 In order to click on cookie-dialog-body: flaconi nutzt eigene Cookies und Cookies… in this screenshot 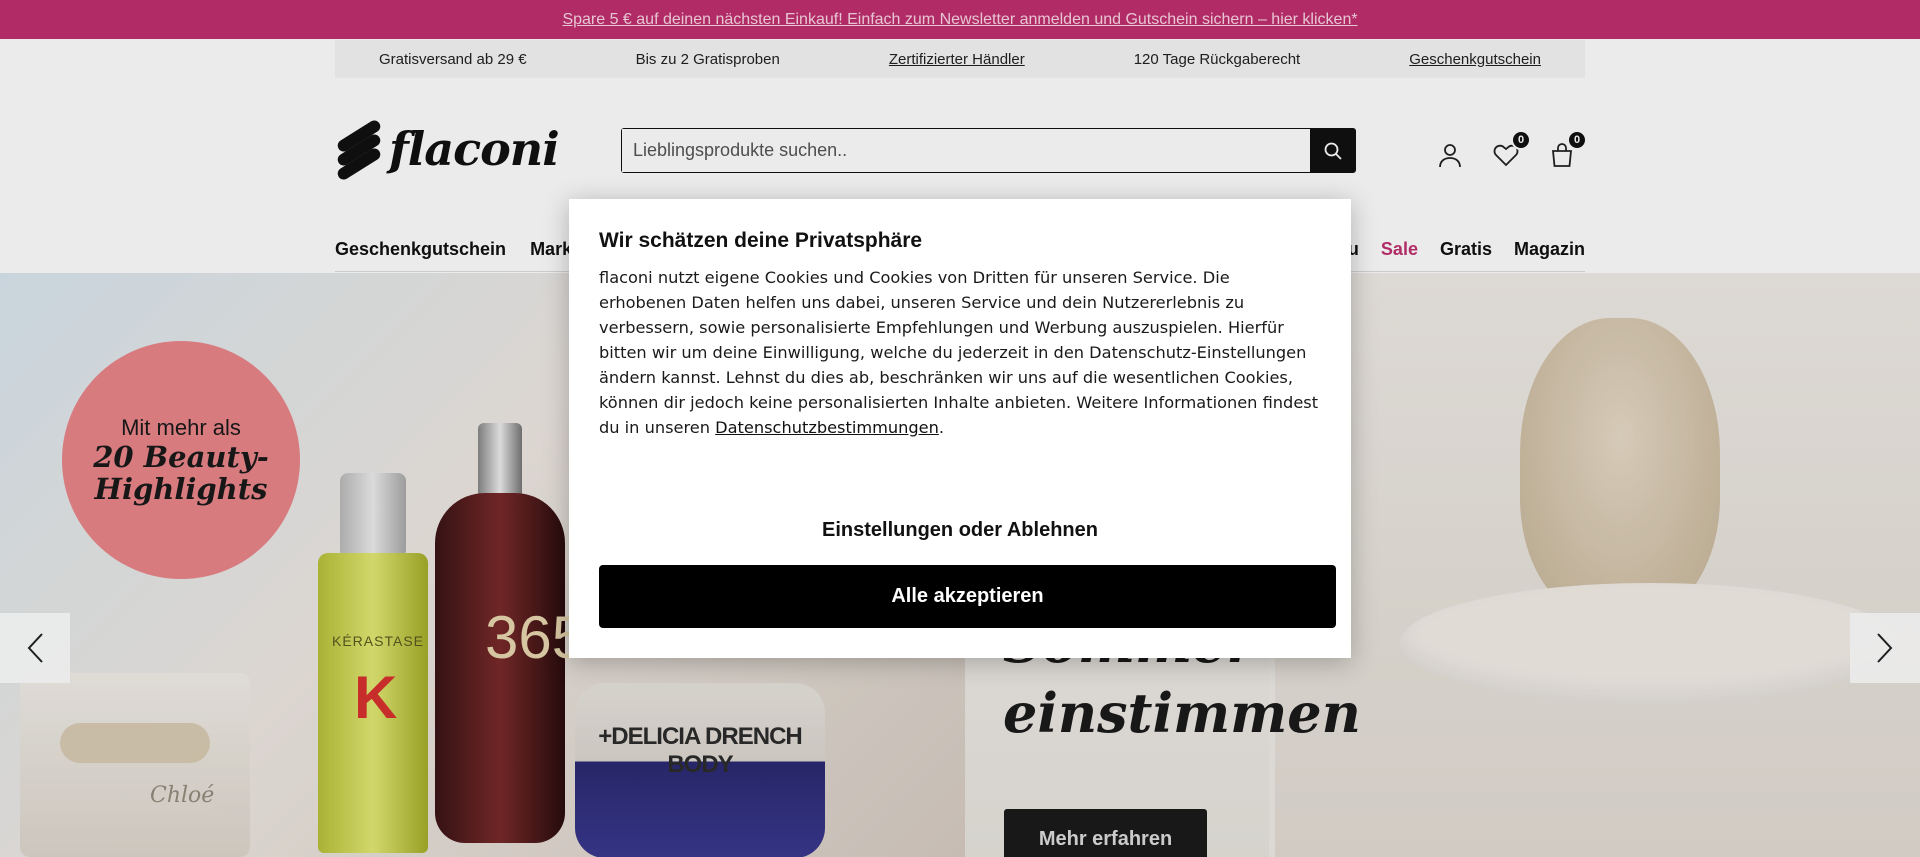, I will do `click(960, 352)`.